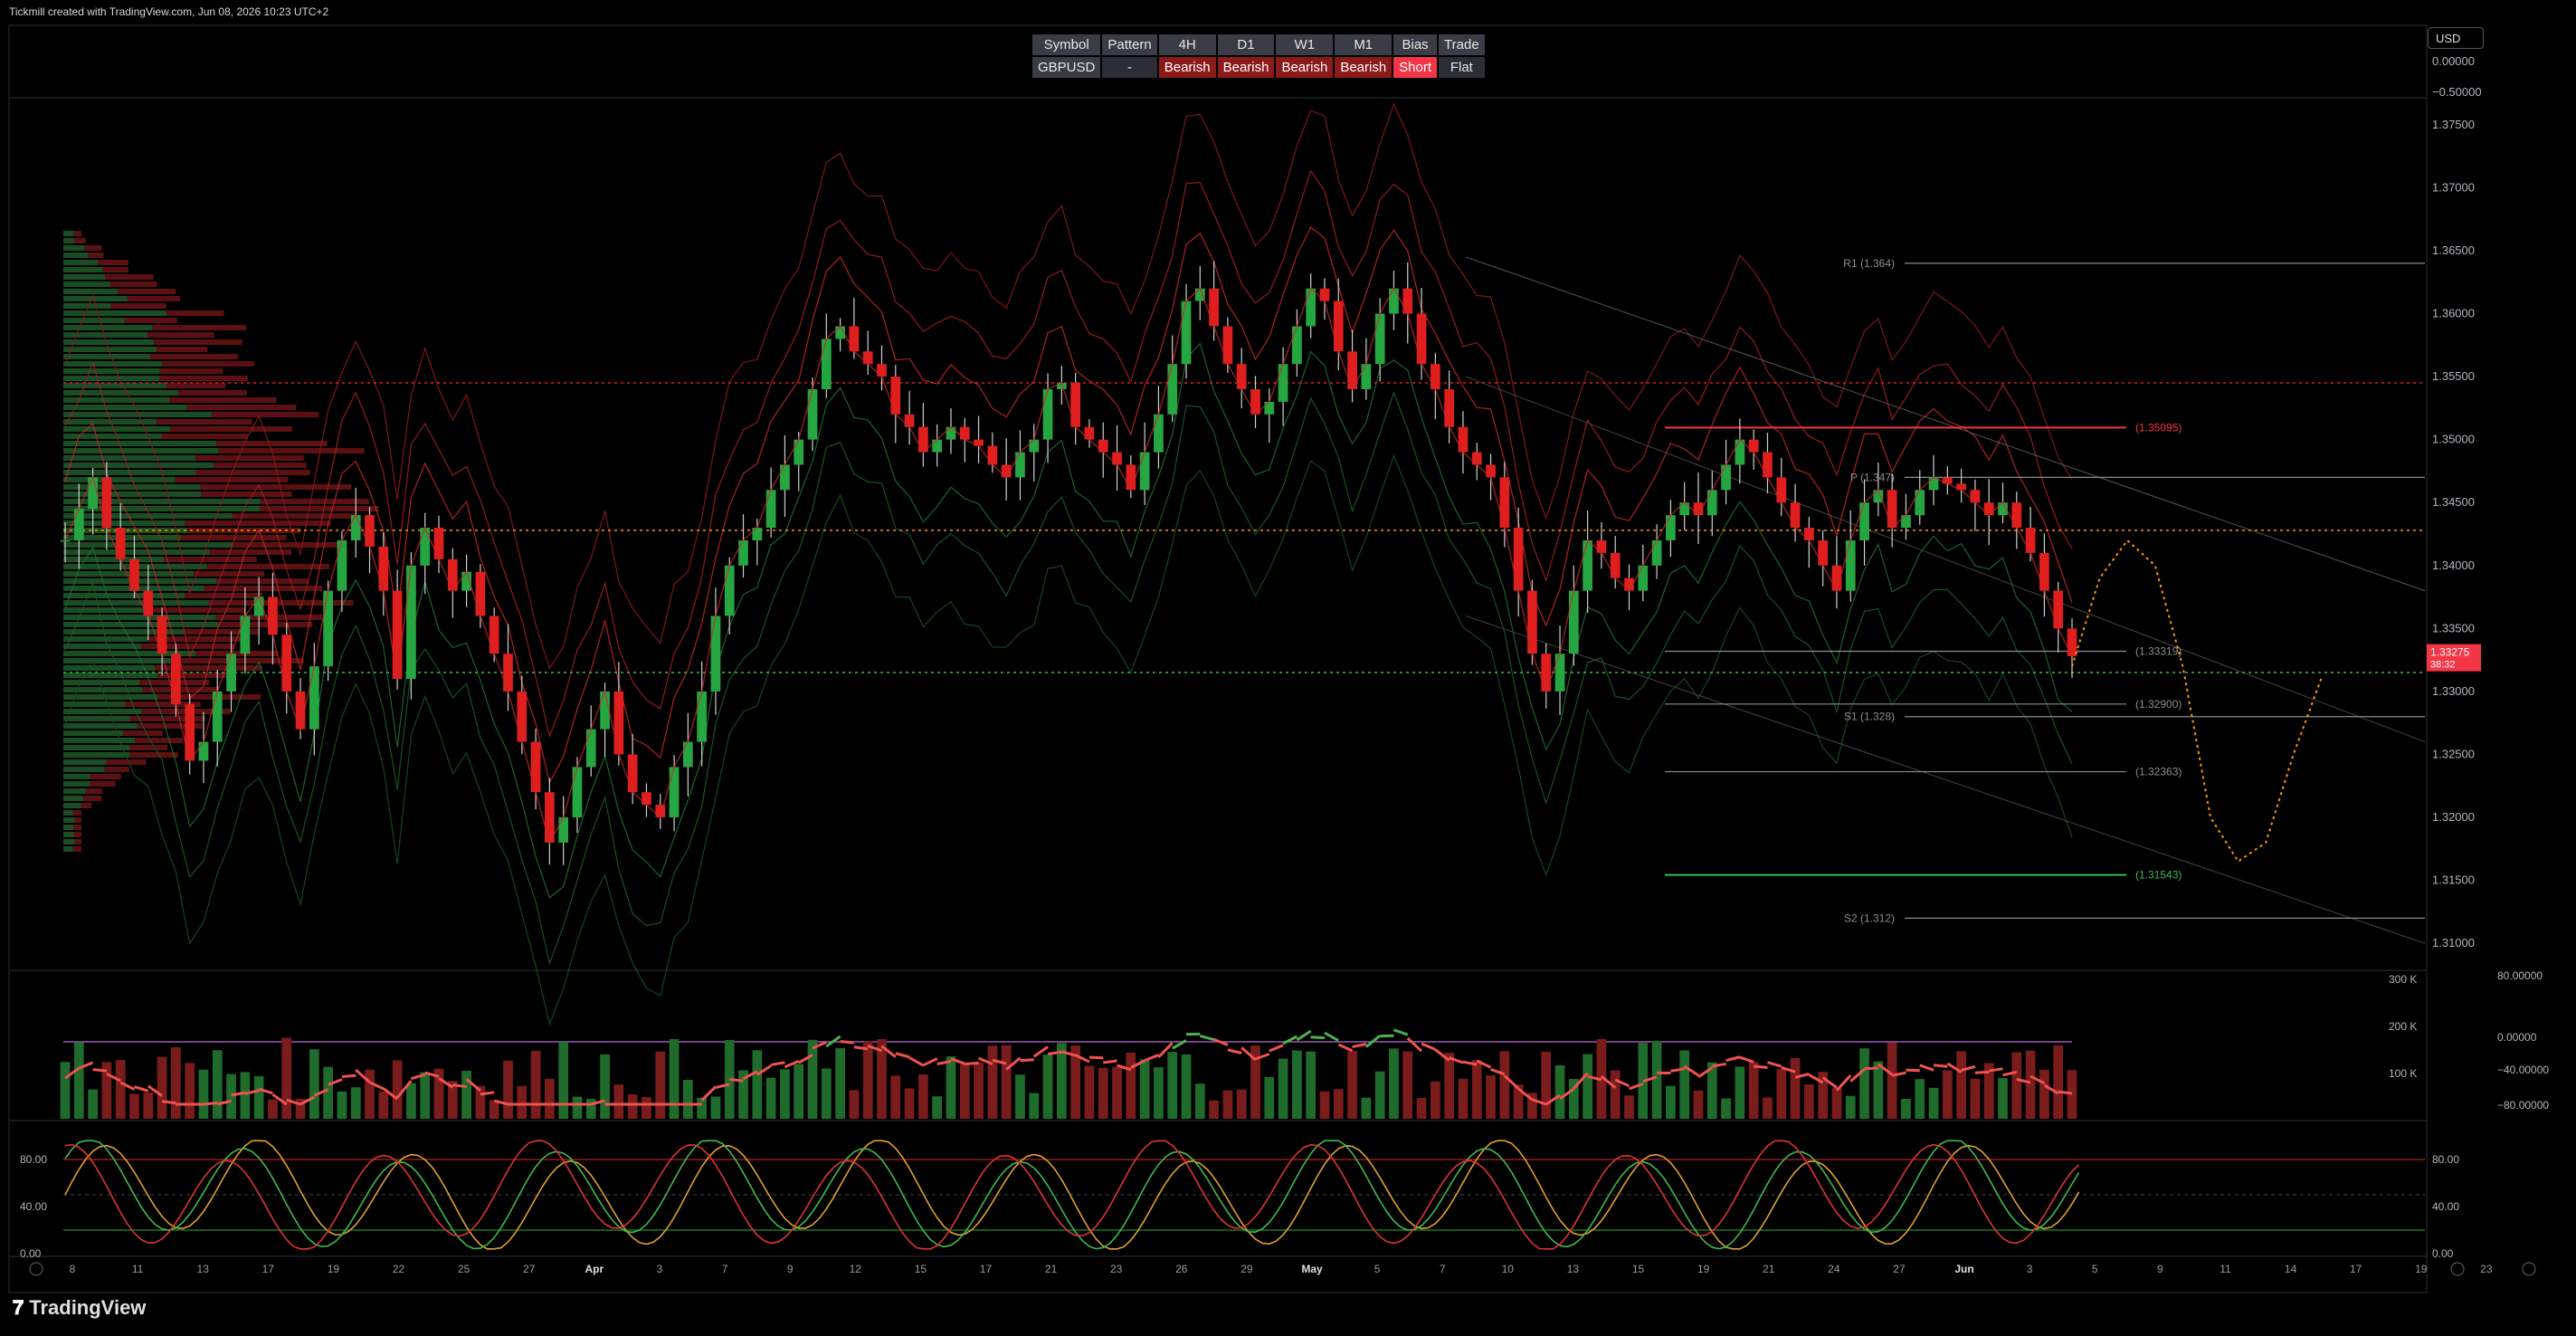 The width and height of the screenshot is (2576, 1336). I want to click on volume-axis-tick: 200 K, so click(2403, 1026).